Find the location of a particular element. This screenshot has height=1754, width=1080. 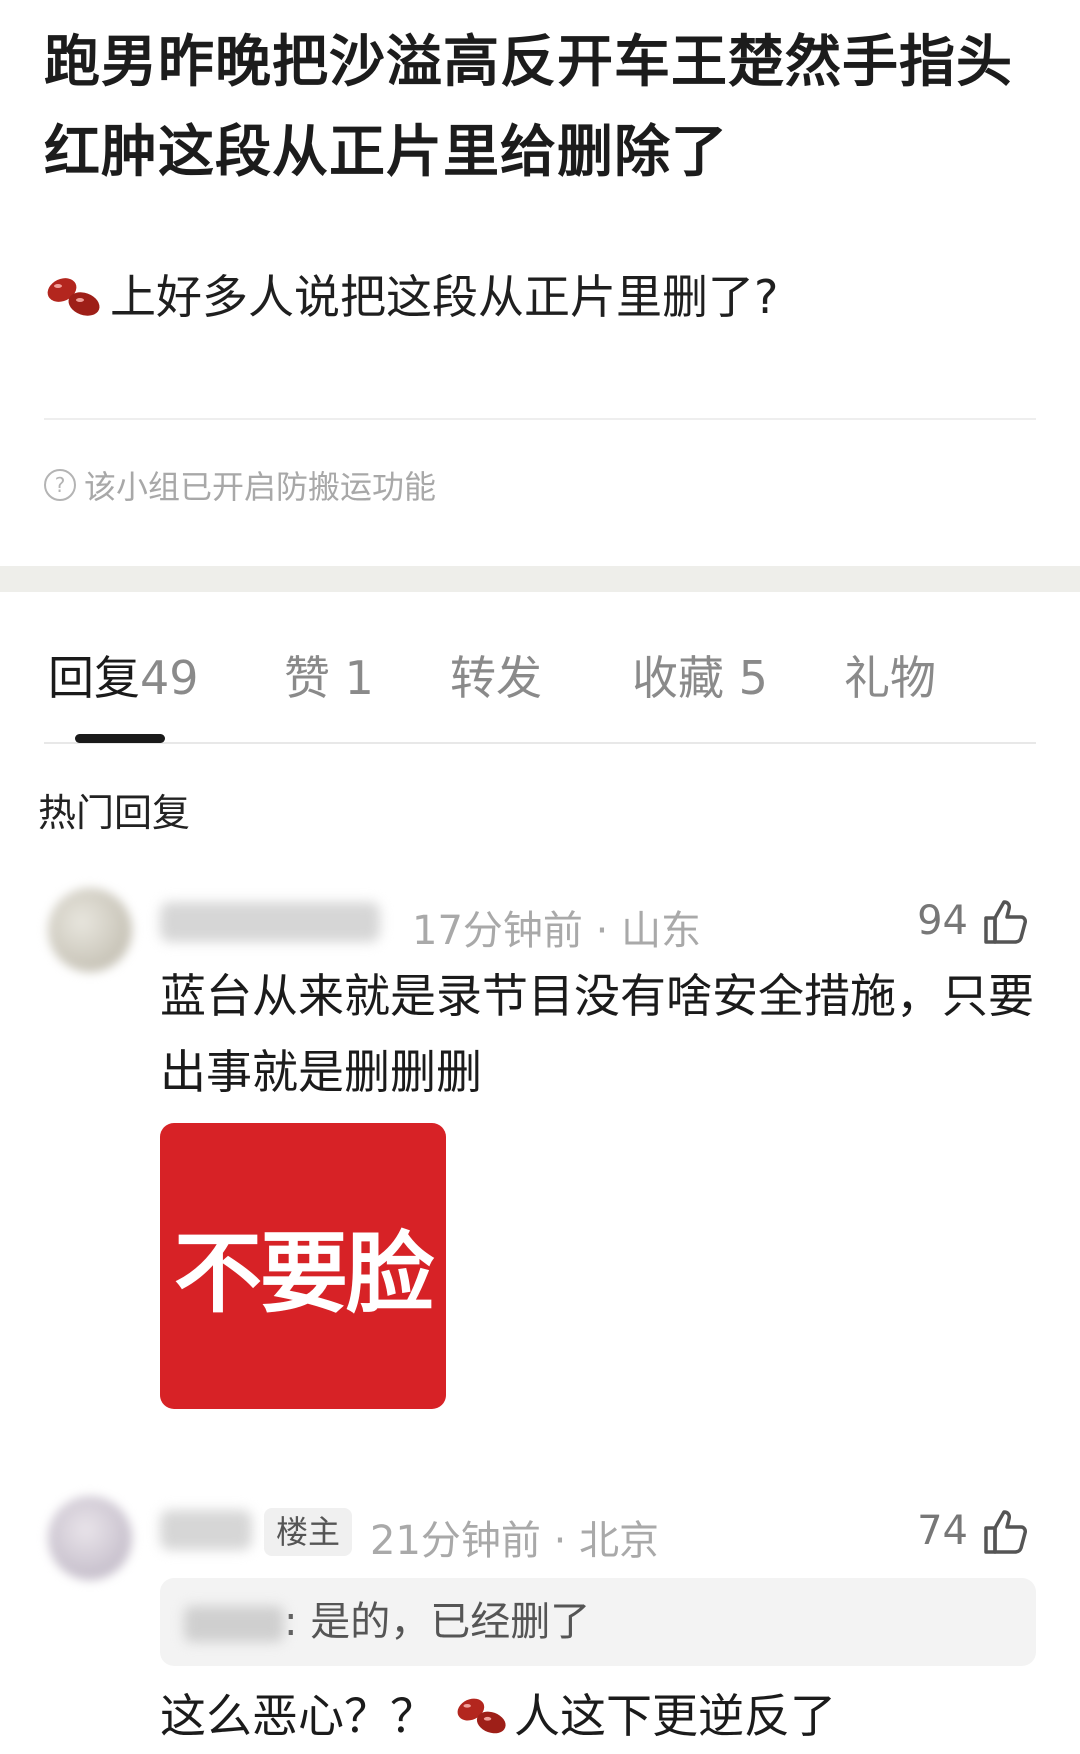

tab-favorites: 收藏 5 is located at coordinates (700, 678).